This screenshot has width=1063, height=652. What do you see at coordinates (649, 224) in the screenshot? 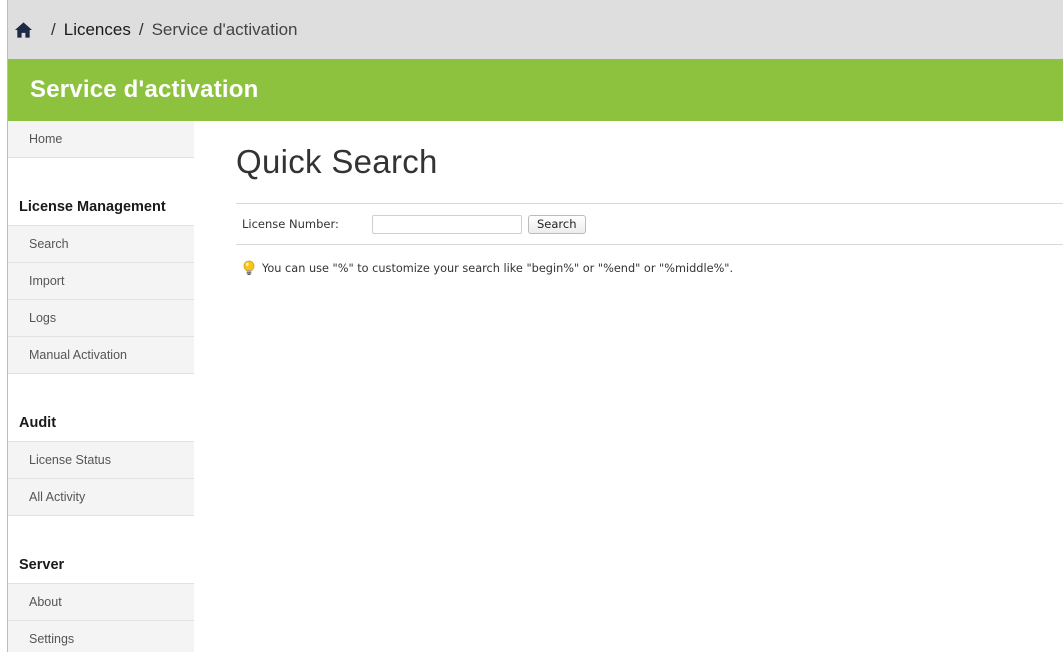
I see `search-form: License Number: Search` at bounding box center [649, 224].